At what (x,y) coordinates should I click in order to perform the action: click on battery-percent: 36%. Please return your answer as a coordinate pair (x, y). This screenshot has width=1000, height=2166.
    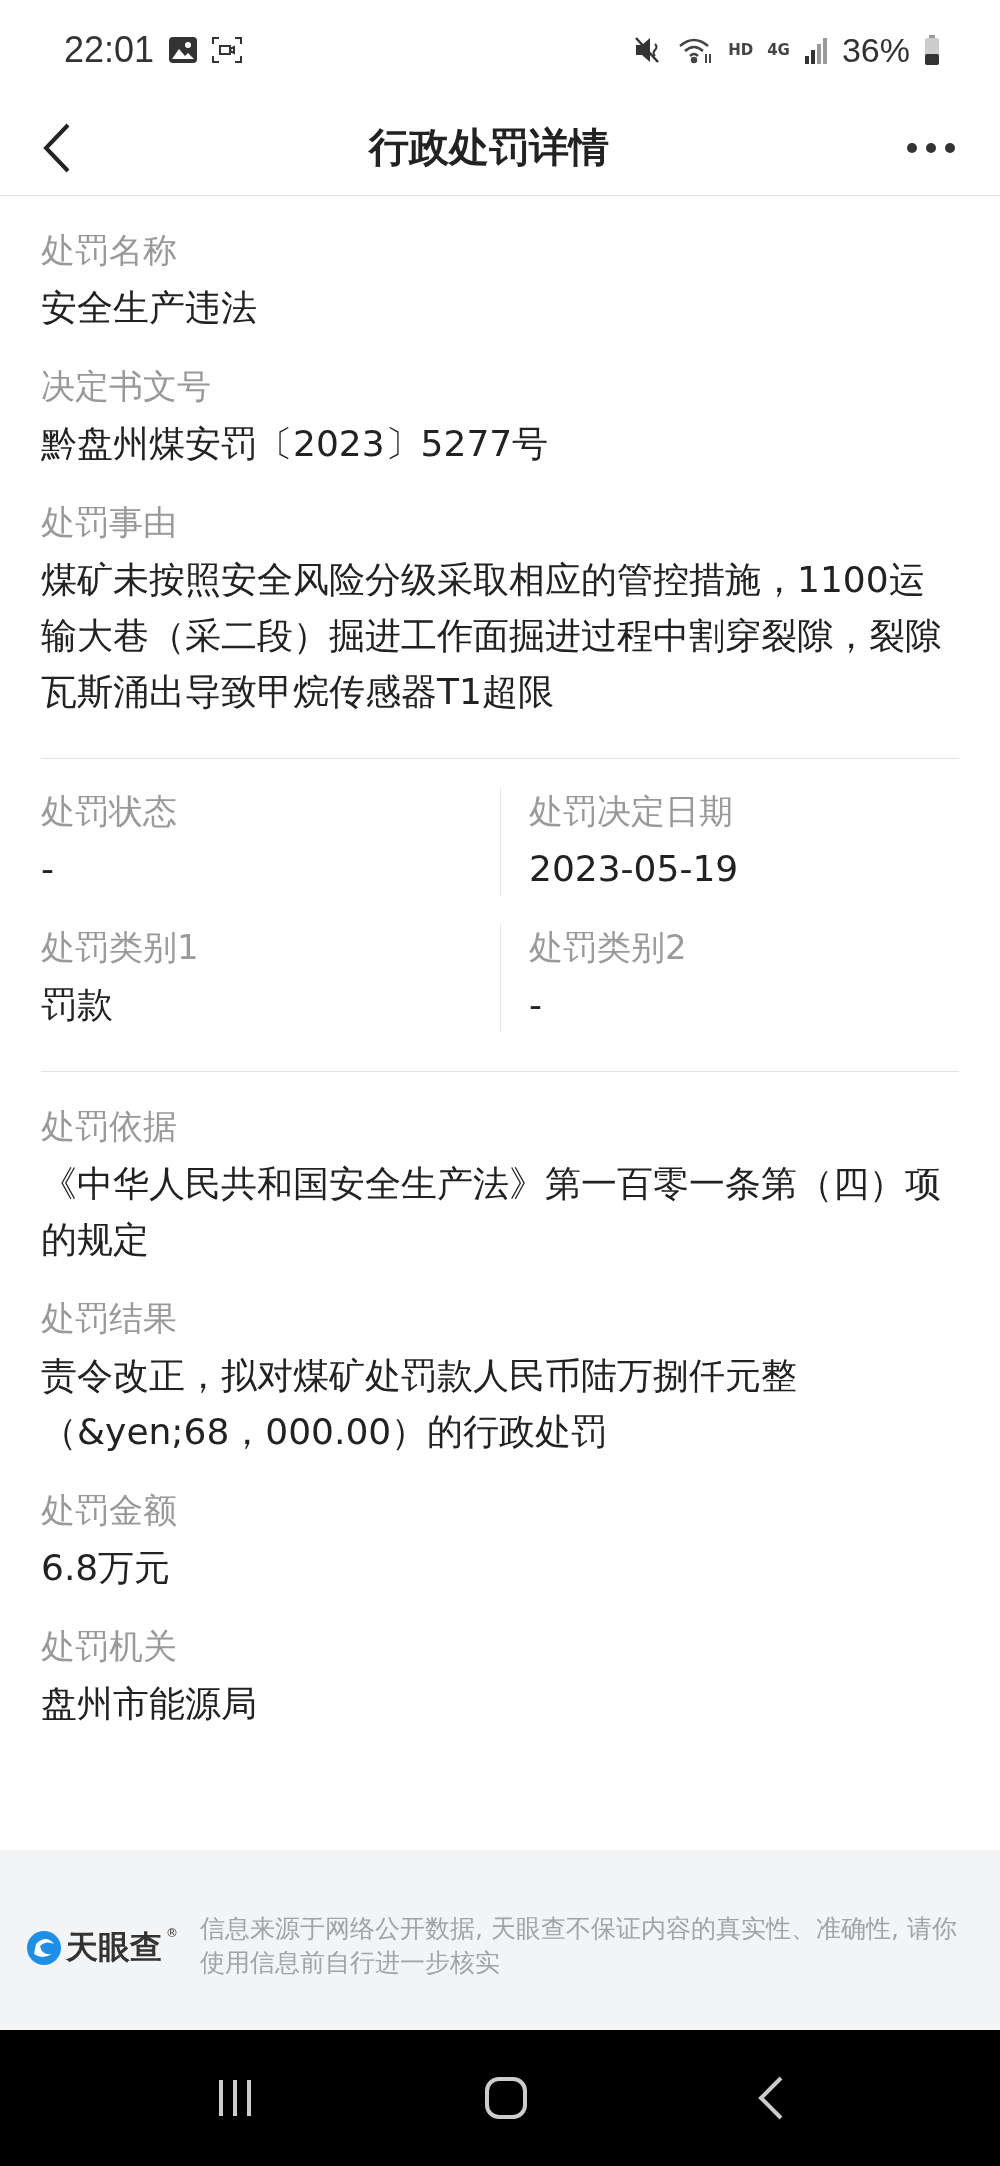
    Looking at the image, I should click on (875, 50).